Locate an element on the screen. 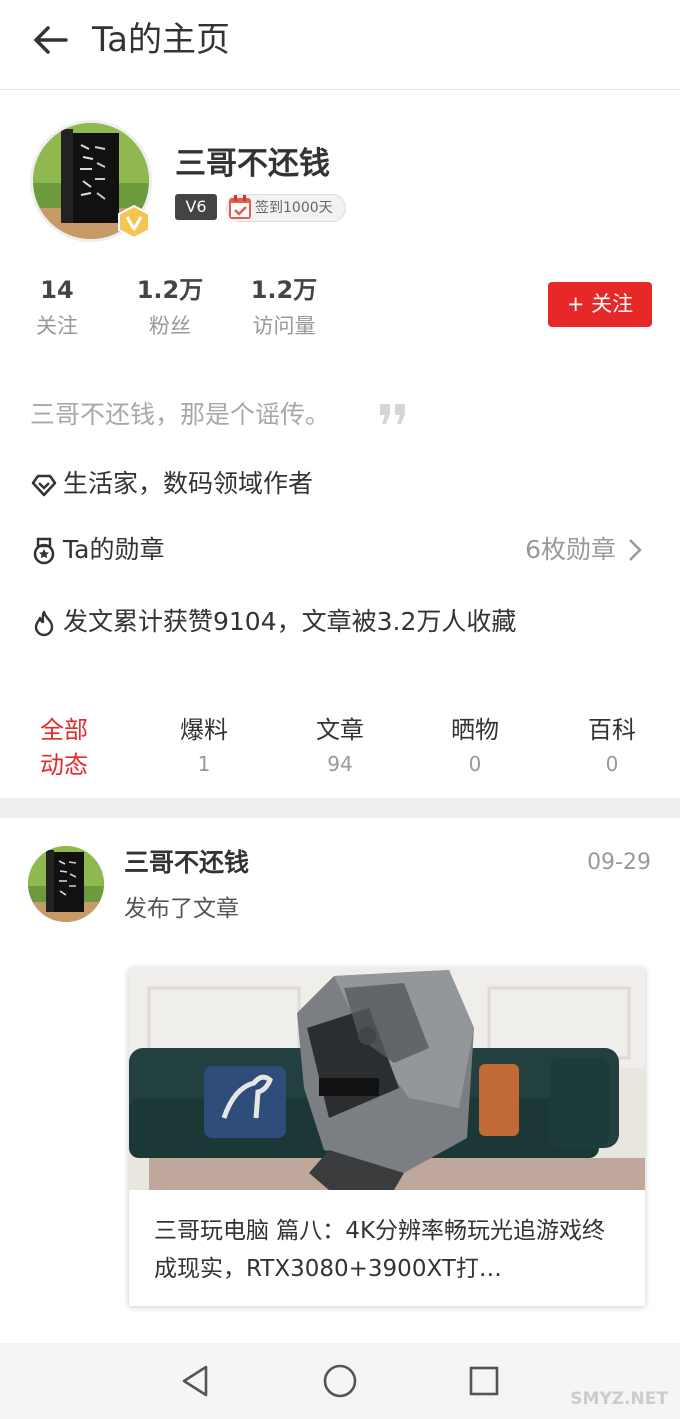  nav-home-circle-icon is located at coordinates (340, 1381).